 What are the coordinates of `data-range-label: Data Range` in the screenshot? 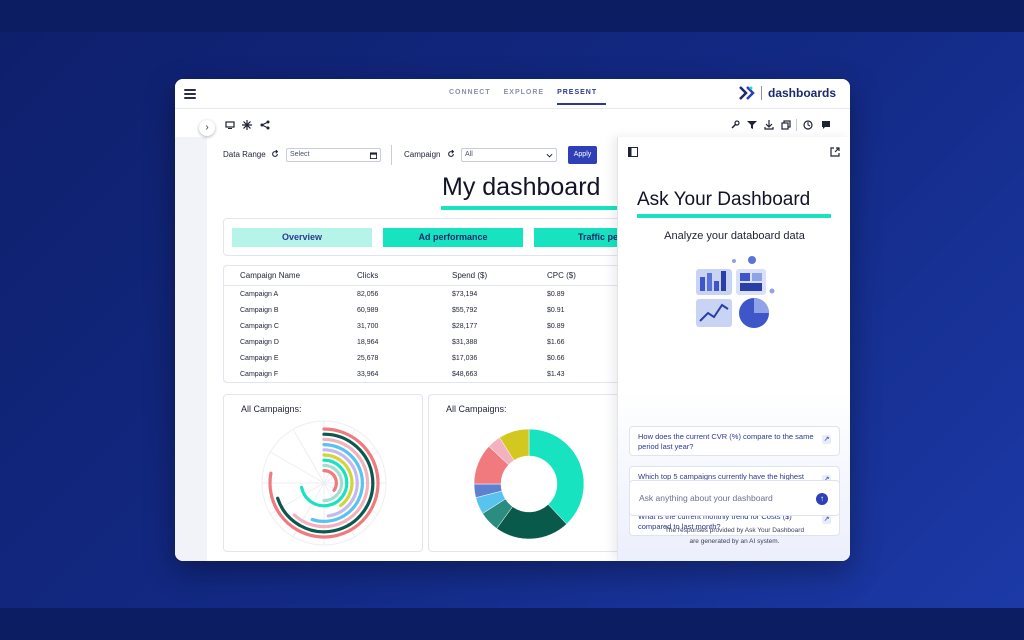 It's located at (244, 154).